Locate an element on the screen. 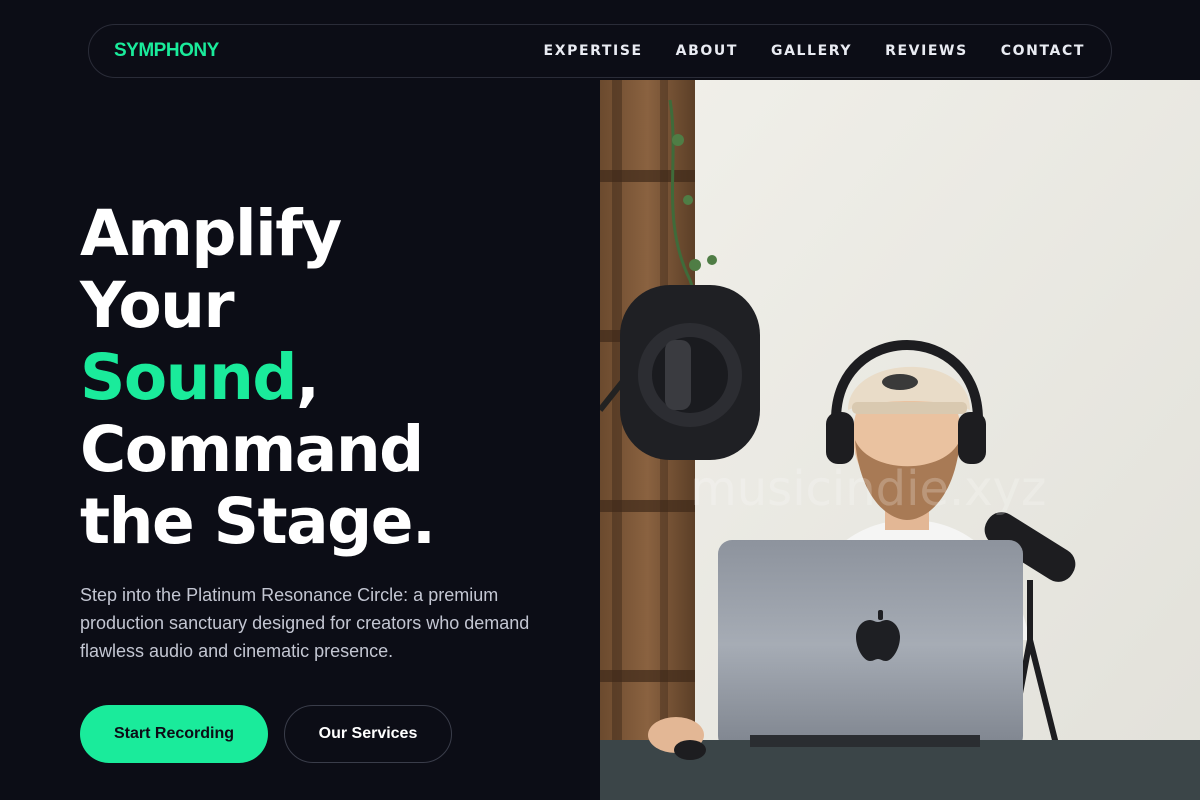 This screenshot has height=800, width=1200. brand-logo: SYMPHONY is located at coordinates (166, 51).